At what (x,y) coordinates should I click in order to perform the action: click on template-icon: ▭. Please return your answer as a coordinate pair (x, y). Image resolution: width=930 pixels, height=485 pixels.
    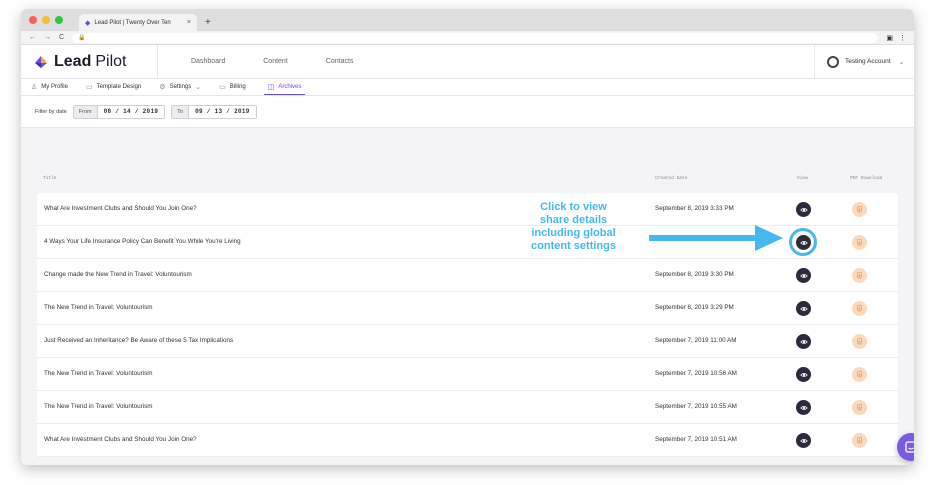
    Looking at the image, I should click on (89, 87).